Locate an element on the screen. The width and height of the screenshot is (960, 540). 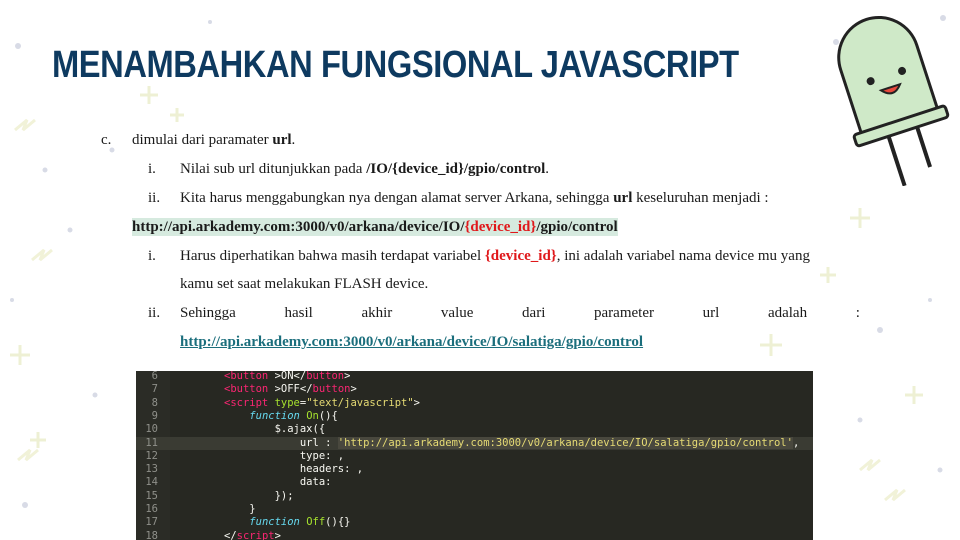
line-number: 9 is located at coordinates (154, 415).